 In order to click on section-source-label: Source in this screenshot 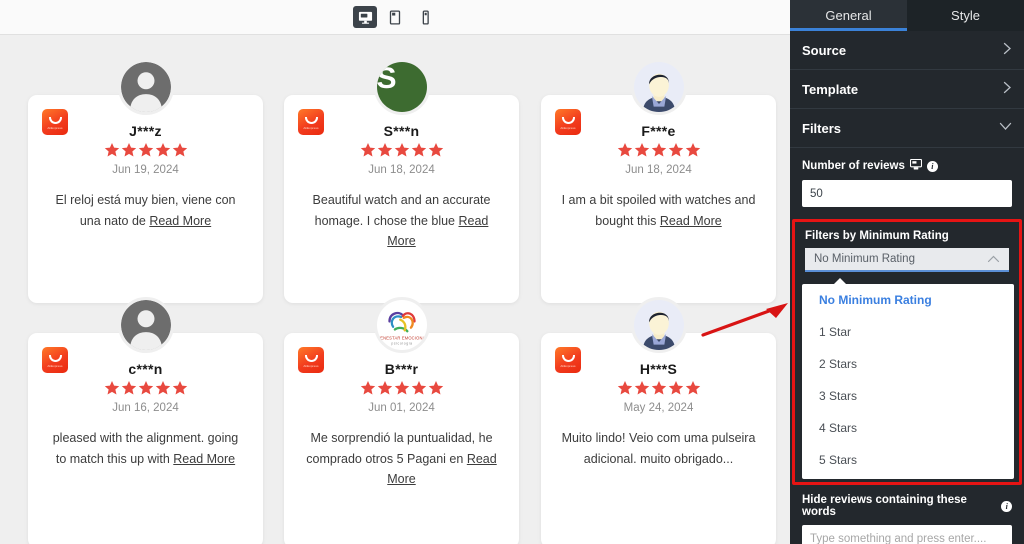, I will do `click(824, 50)`.